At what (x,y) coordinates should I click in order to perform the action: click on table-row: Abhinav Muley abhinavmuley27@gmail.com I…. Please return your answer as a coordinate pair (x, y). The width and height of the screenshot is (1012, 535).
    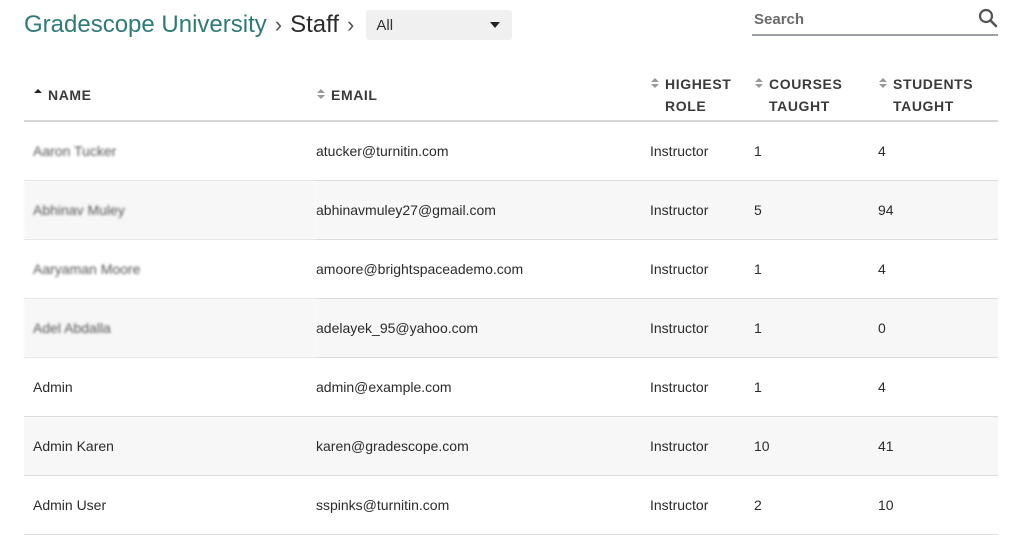
    Looking at the image, I should click on (511, 210).